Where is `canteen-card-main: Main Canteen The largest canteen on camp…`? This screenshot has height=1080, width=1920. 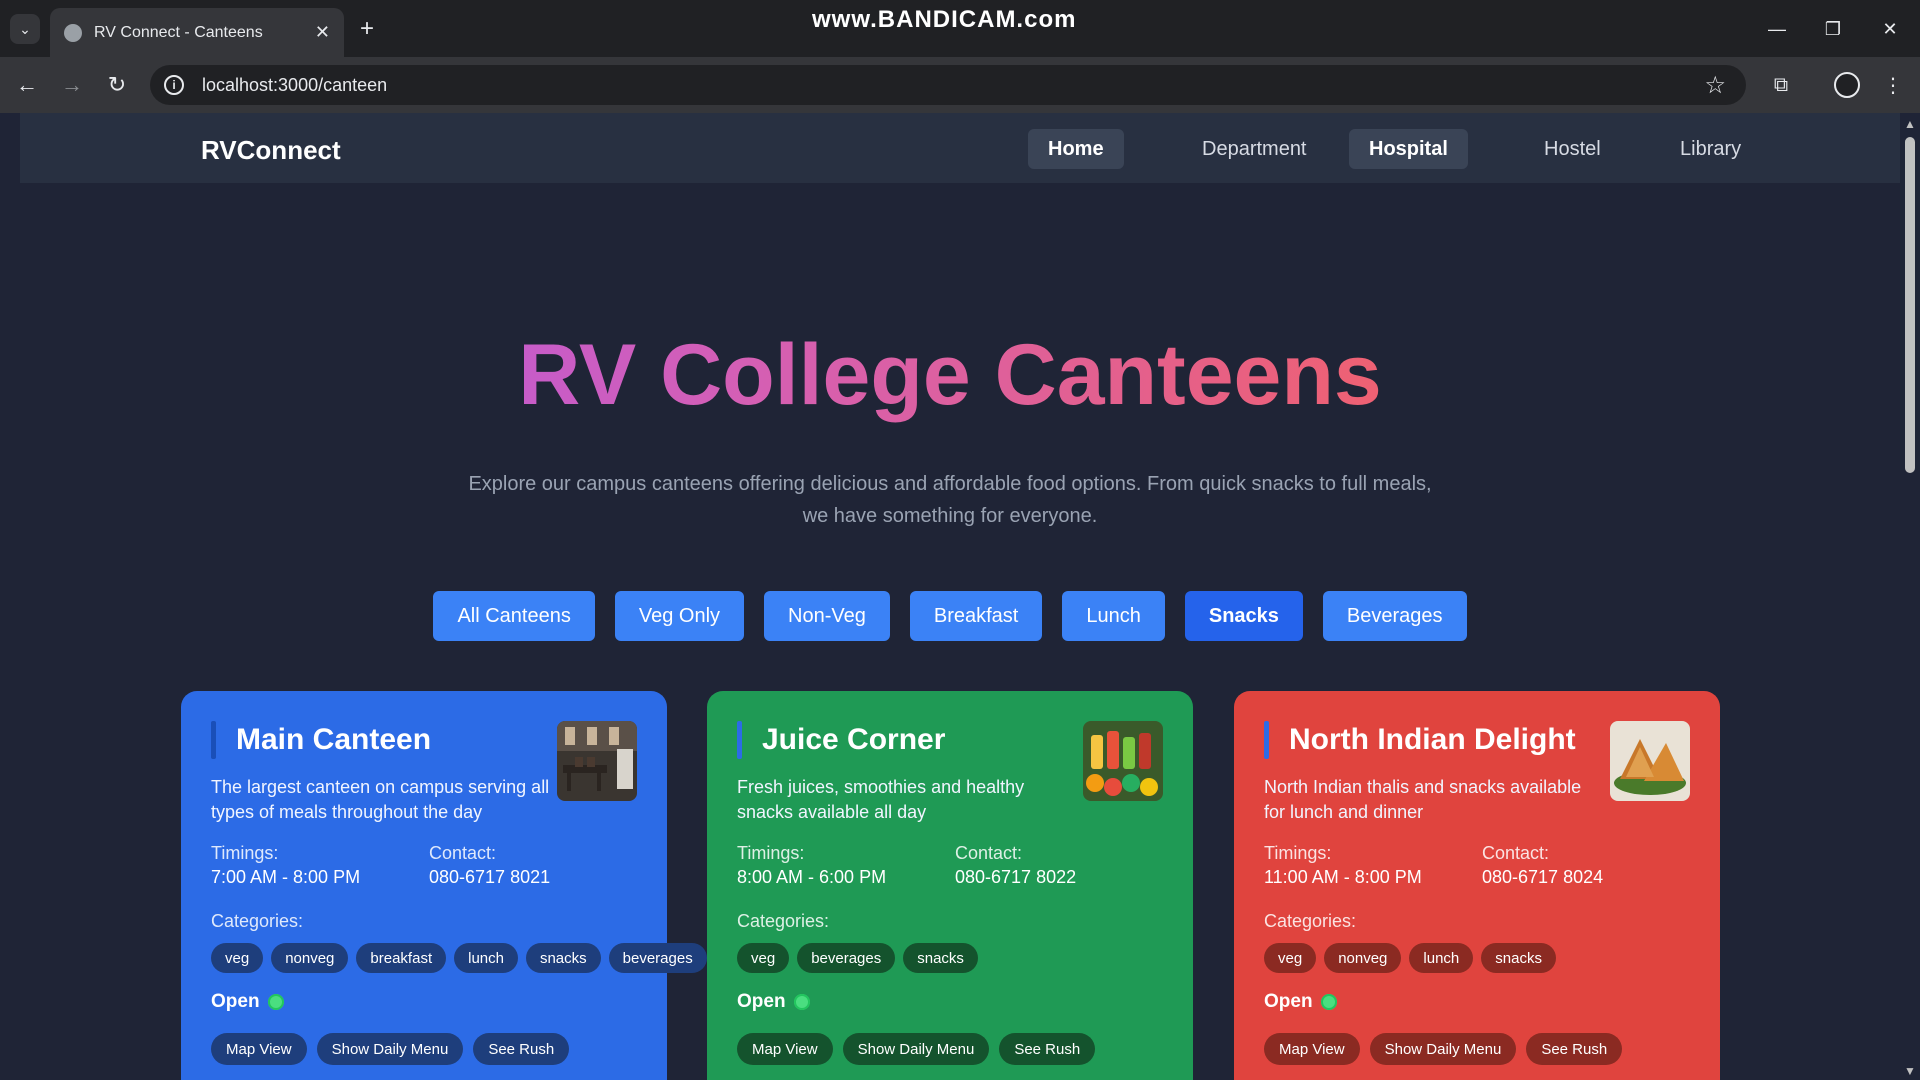
canteen-card-main: Main Canteen The largest canteen on camp… is located at coordinates (444, 885).